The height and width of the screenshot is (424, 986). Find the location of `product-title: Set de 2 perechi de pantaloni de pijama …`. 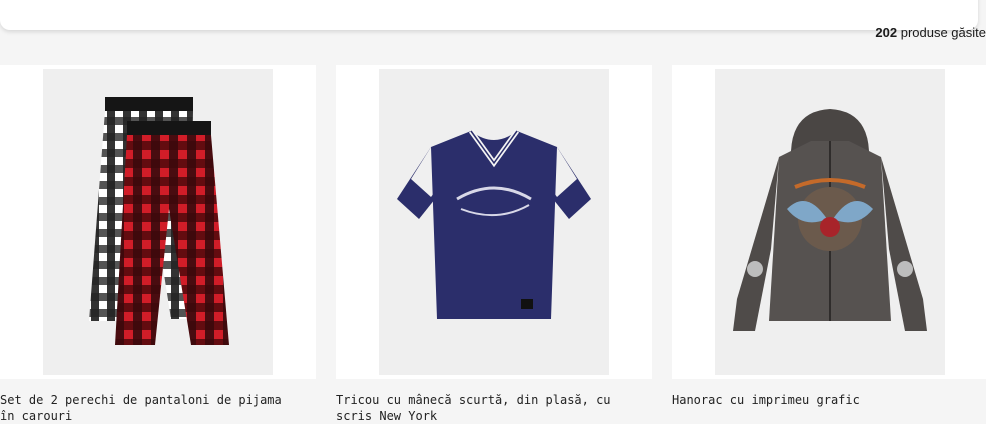

product-title: Set de 2 perechi de pantaloni de pijama … is located at coordinates (150, 408).